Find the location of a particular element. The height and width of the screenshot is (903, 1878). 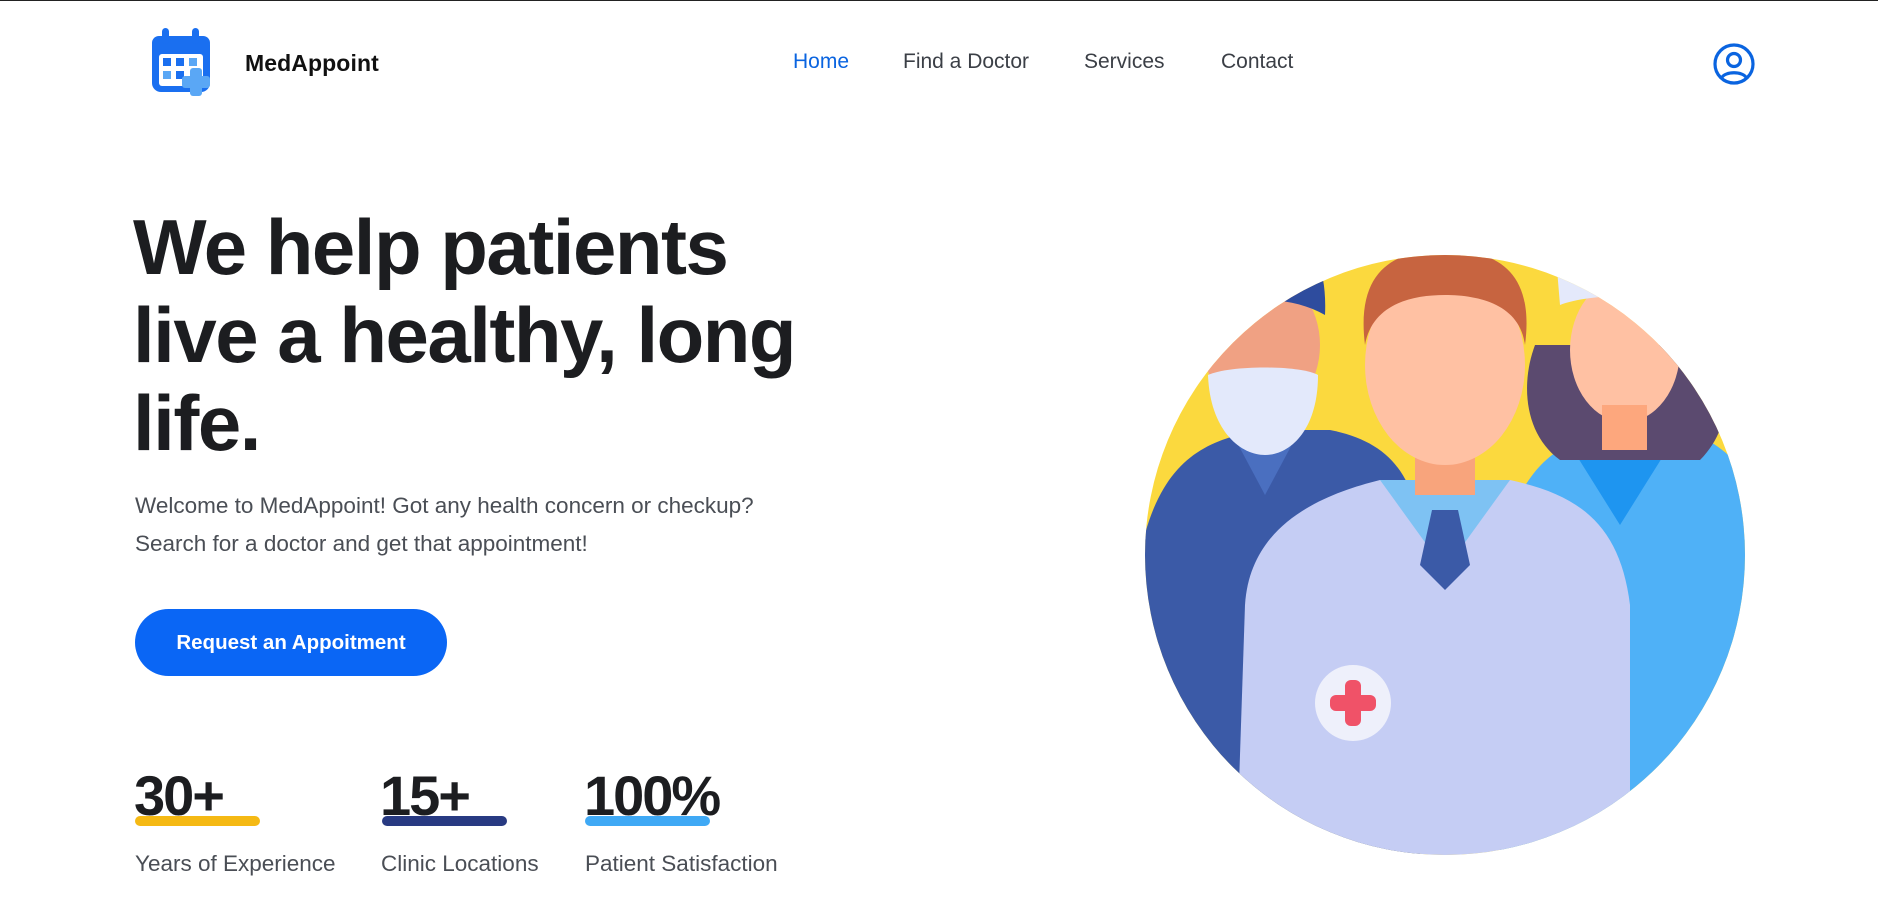

stat-clinic-locations: 15+ Clinic Locations is located at coordinates (459, 819).